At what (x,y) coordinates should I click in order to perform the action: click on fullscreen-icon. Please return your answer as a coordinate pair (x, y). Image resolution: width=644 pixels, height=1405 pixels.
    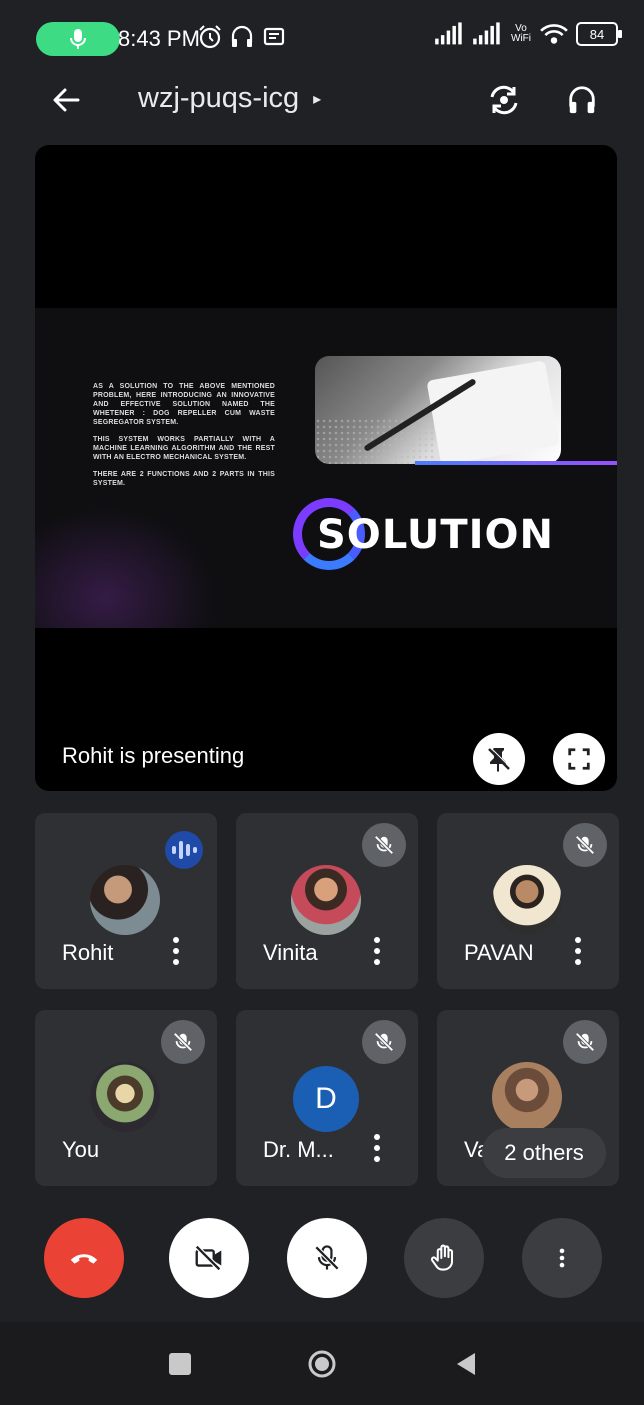
    Looking at the image, I should click on (579, 759).